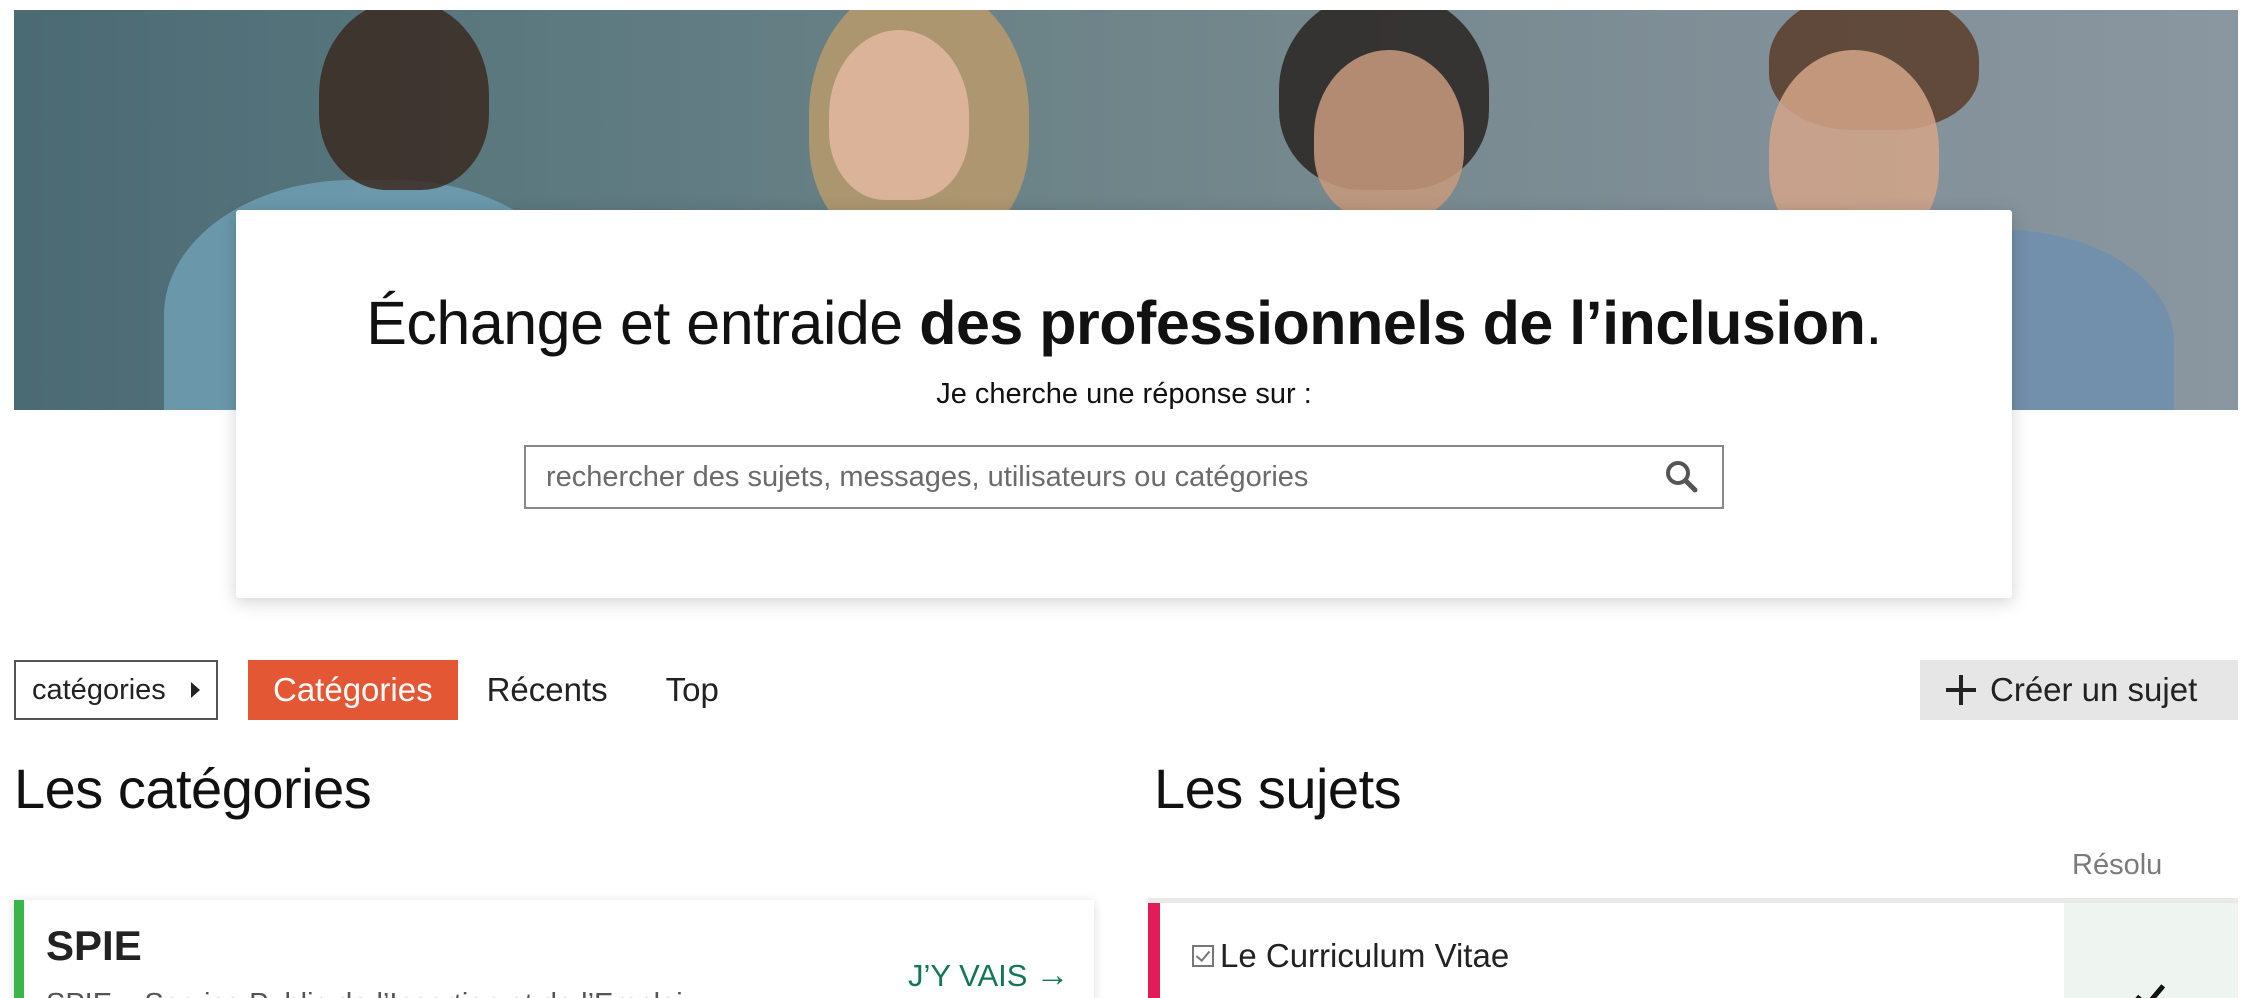  I want to click on resolved-column-header: Résolu, so click(2117, 865).